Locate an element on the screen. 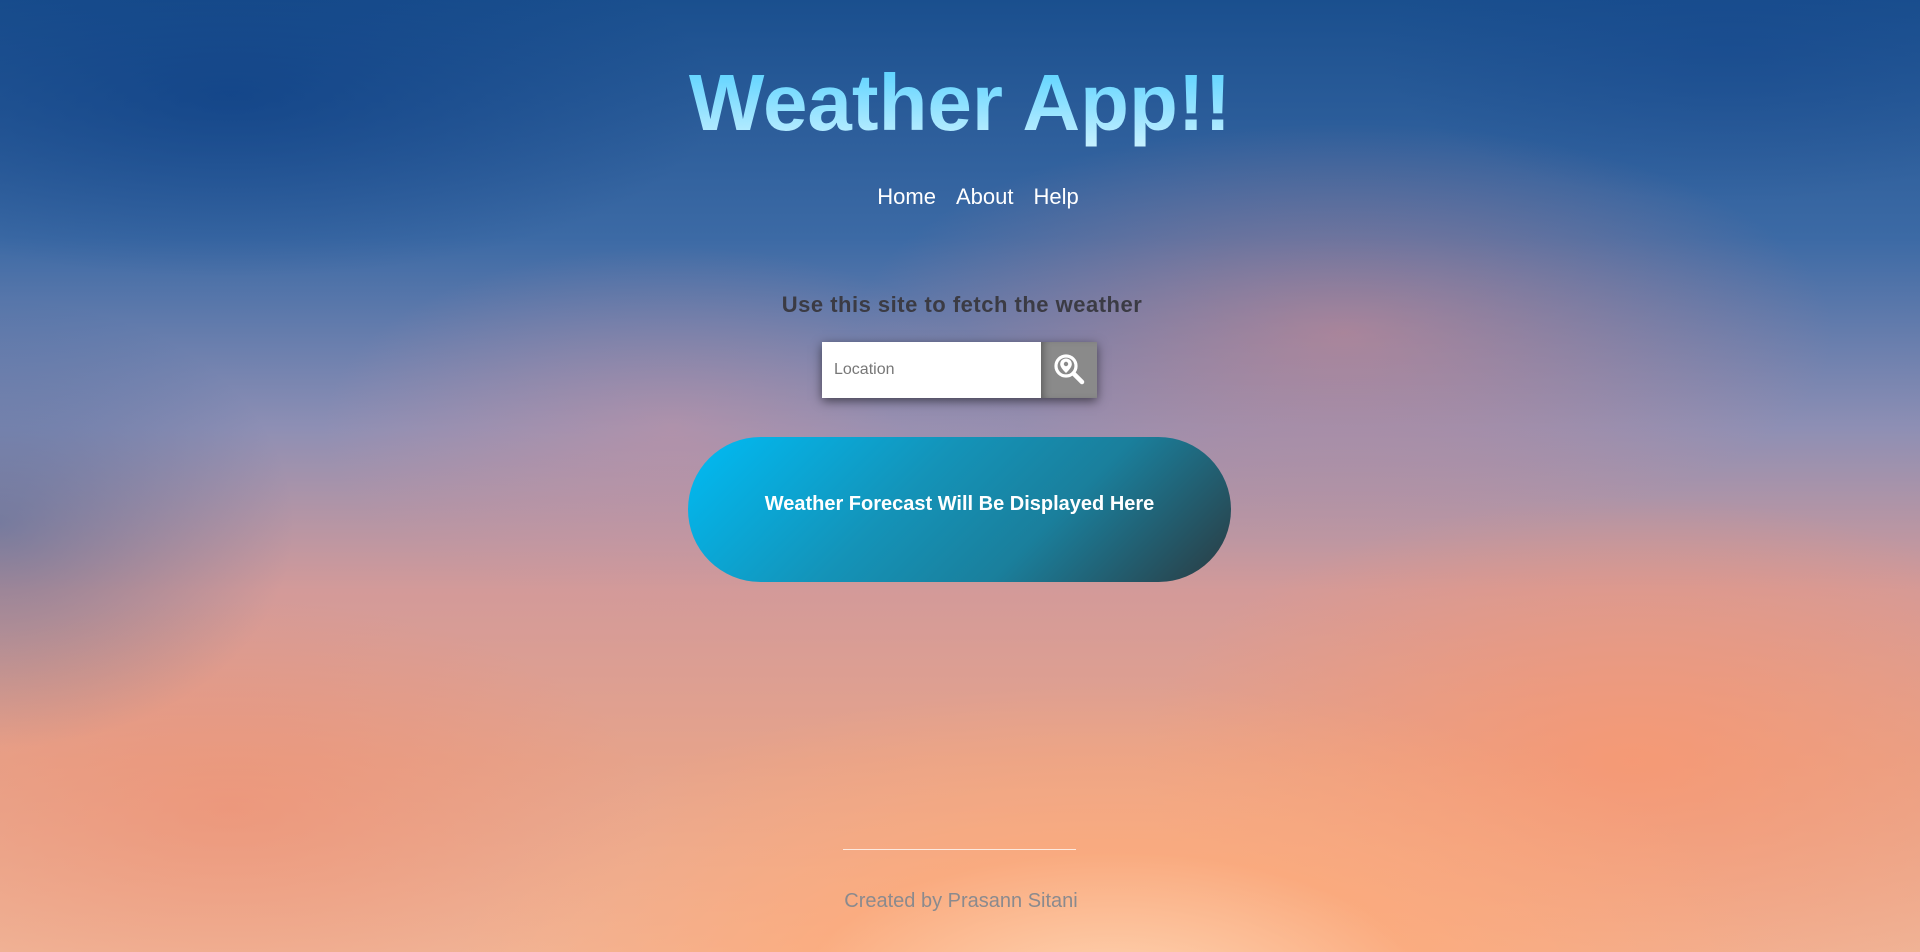 The width and height of the screenshot is (1920, 952). main-nav: Home About Help is located at coordinates (960, 197).